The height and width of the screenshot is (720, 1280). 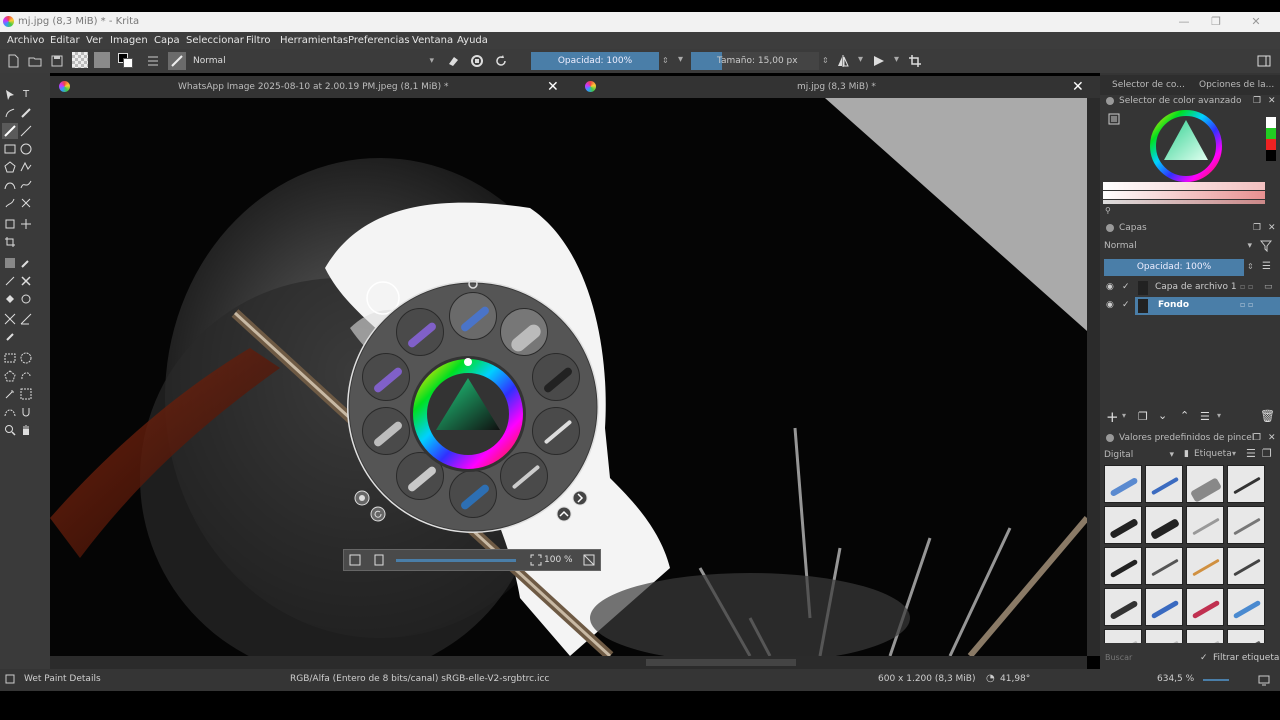 I want to click on transform-tool-icon, so click(x=10, y=224).